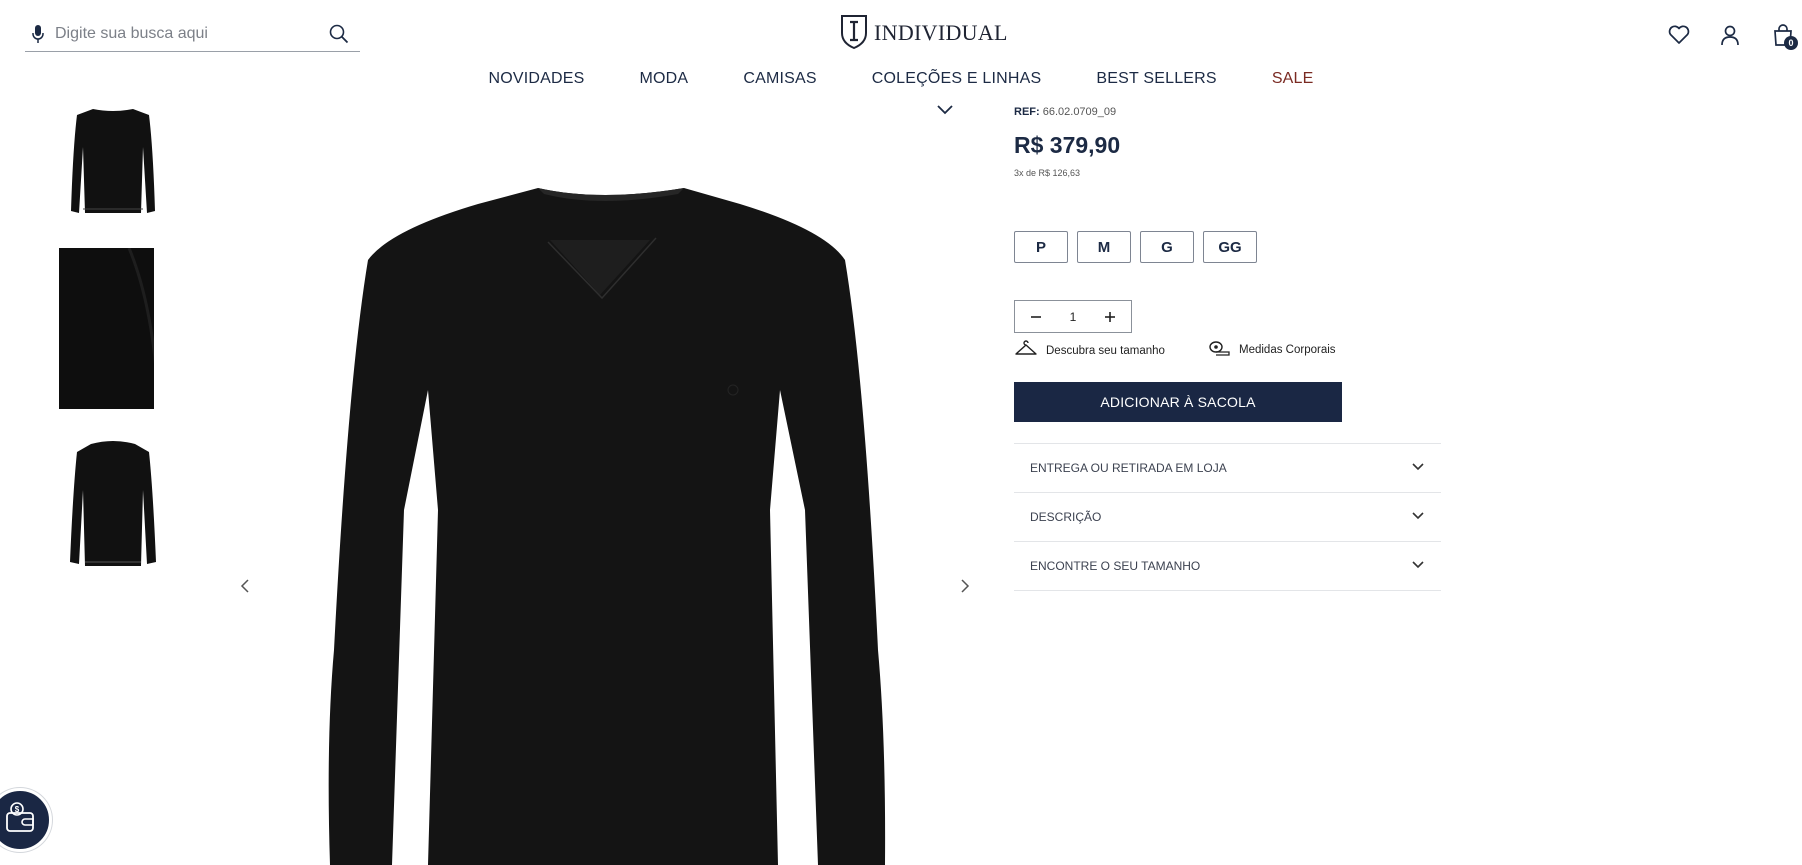 The width and height of the screenshot is (1802, 865). Describe the element at coordinates (186, 33) in the screenshot. I see `search-input` at that location.